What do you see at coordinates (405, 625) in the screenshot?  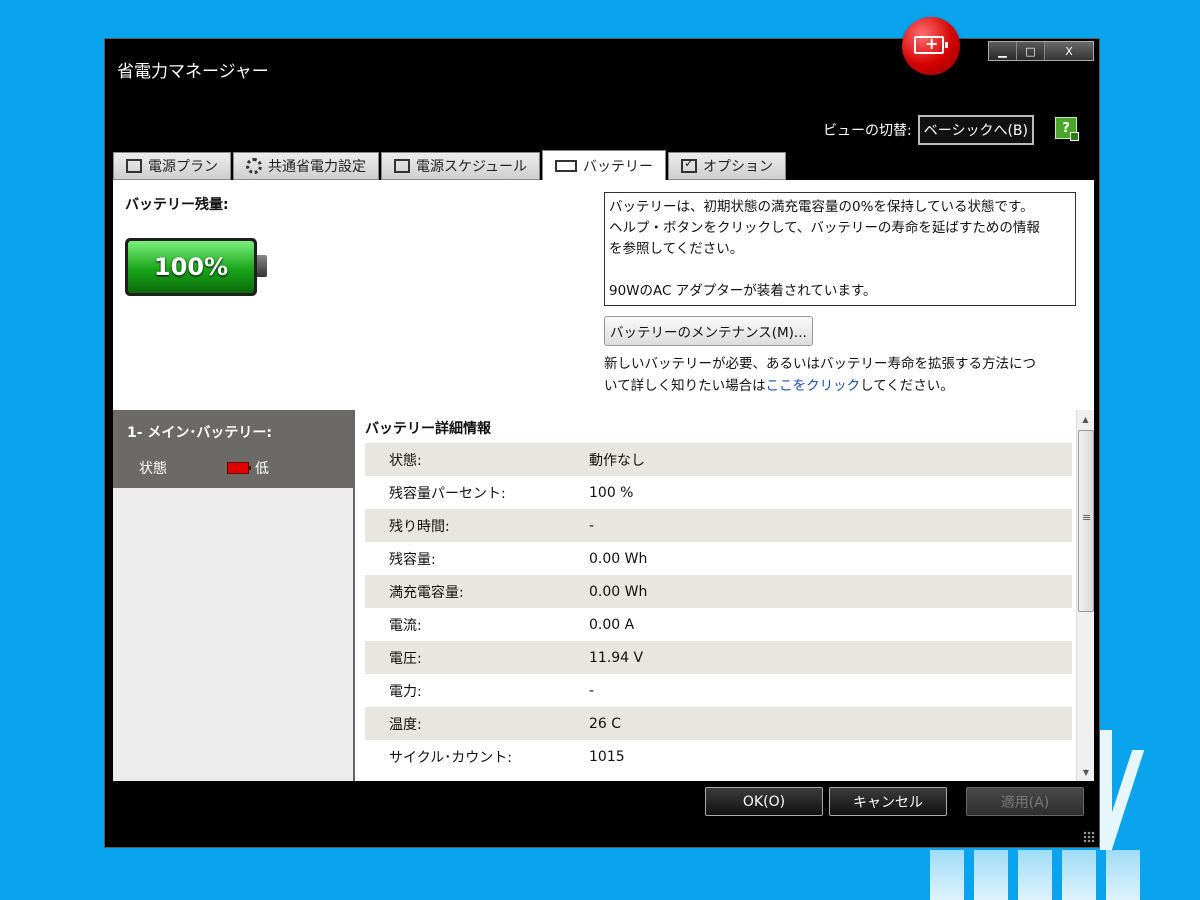 I see `detail-key: 電流:` at bounding box center [405, 625].